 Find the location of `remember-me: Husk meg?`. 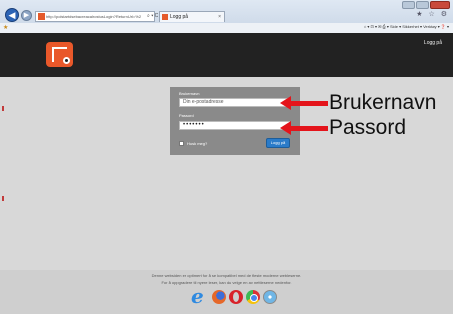

remember-me: Husk meg? is located at coordinates (193, 143).